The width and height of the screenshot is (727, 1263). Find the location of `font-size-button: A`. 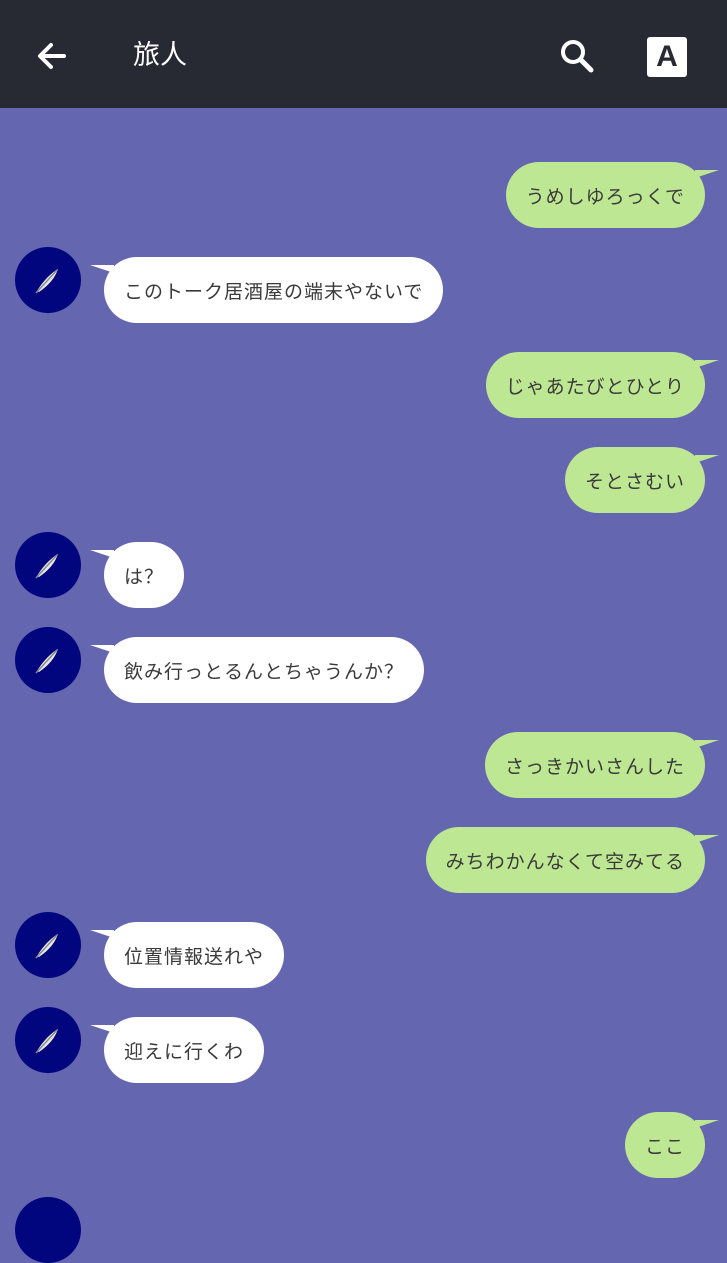

font-size-button: A is located at coordinates (667, 57).